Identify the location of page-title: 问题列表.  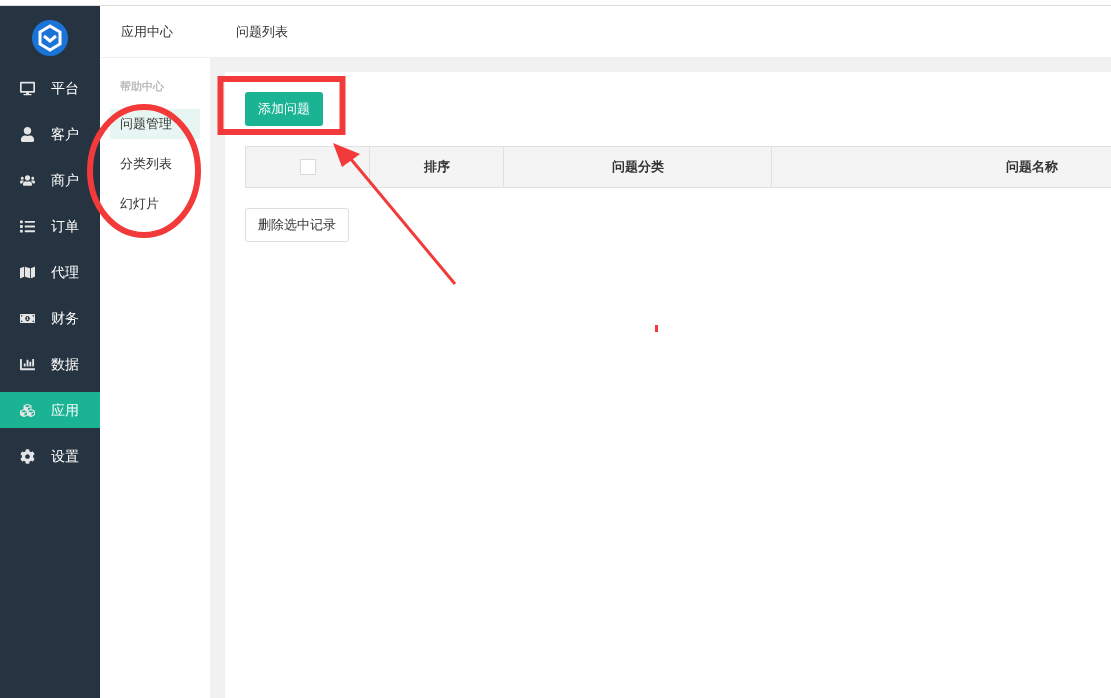
(262, 31).